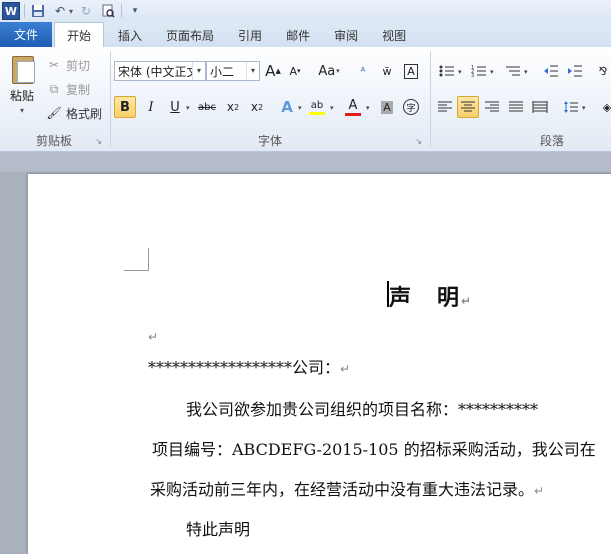 The height and width of the screenshot is (554, 611). I want to click on highlight-button: ab, so click(317, 107).